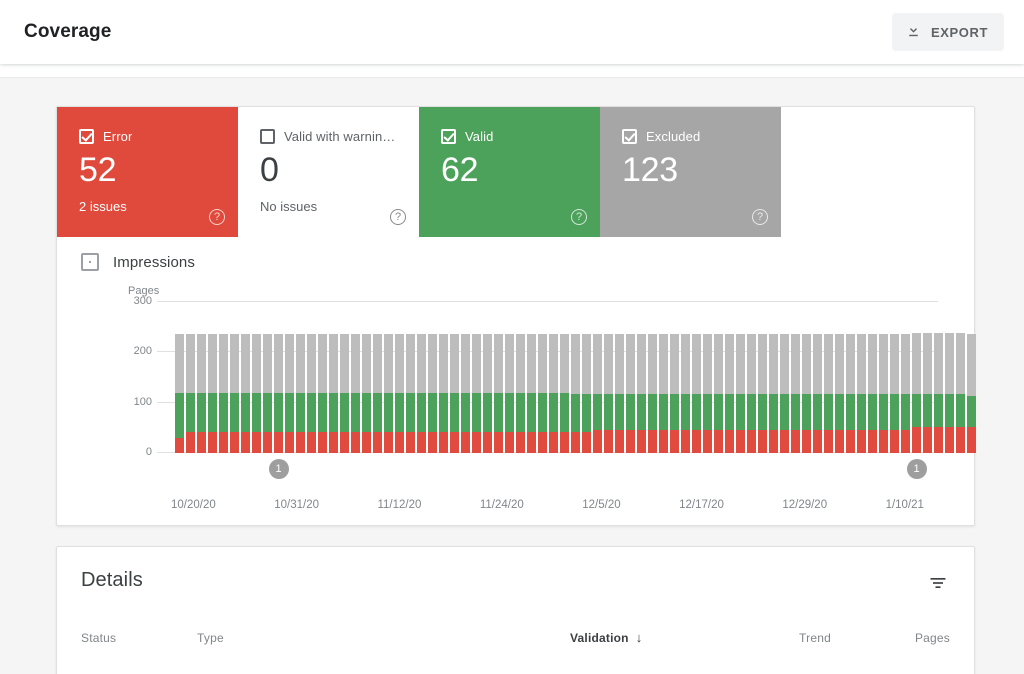 The width and height of the screenshot is (1024, 674). What do you see at coordinates (690, 172) in the screenshot?
I see `status-tile-excluded: Excluded 123 ?` at bounding box center [690, 172].